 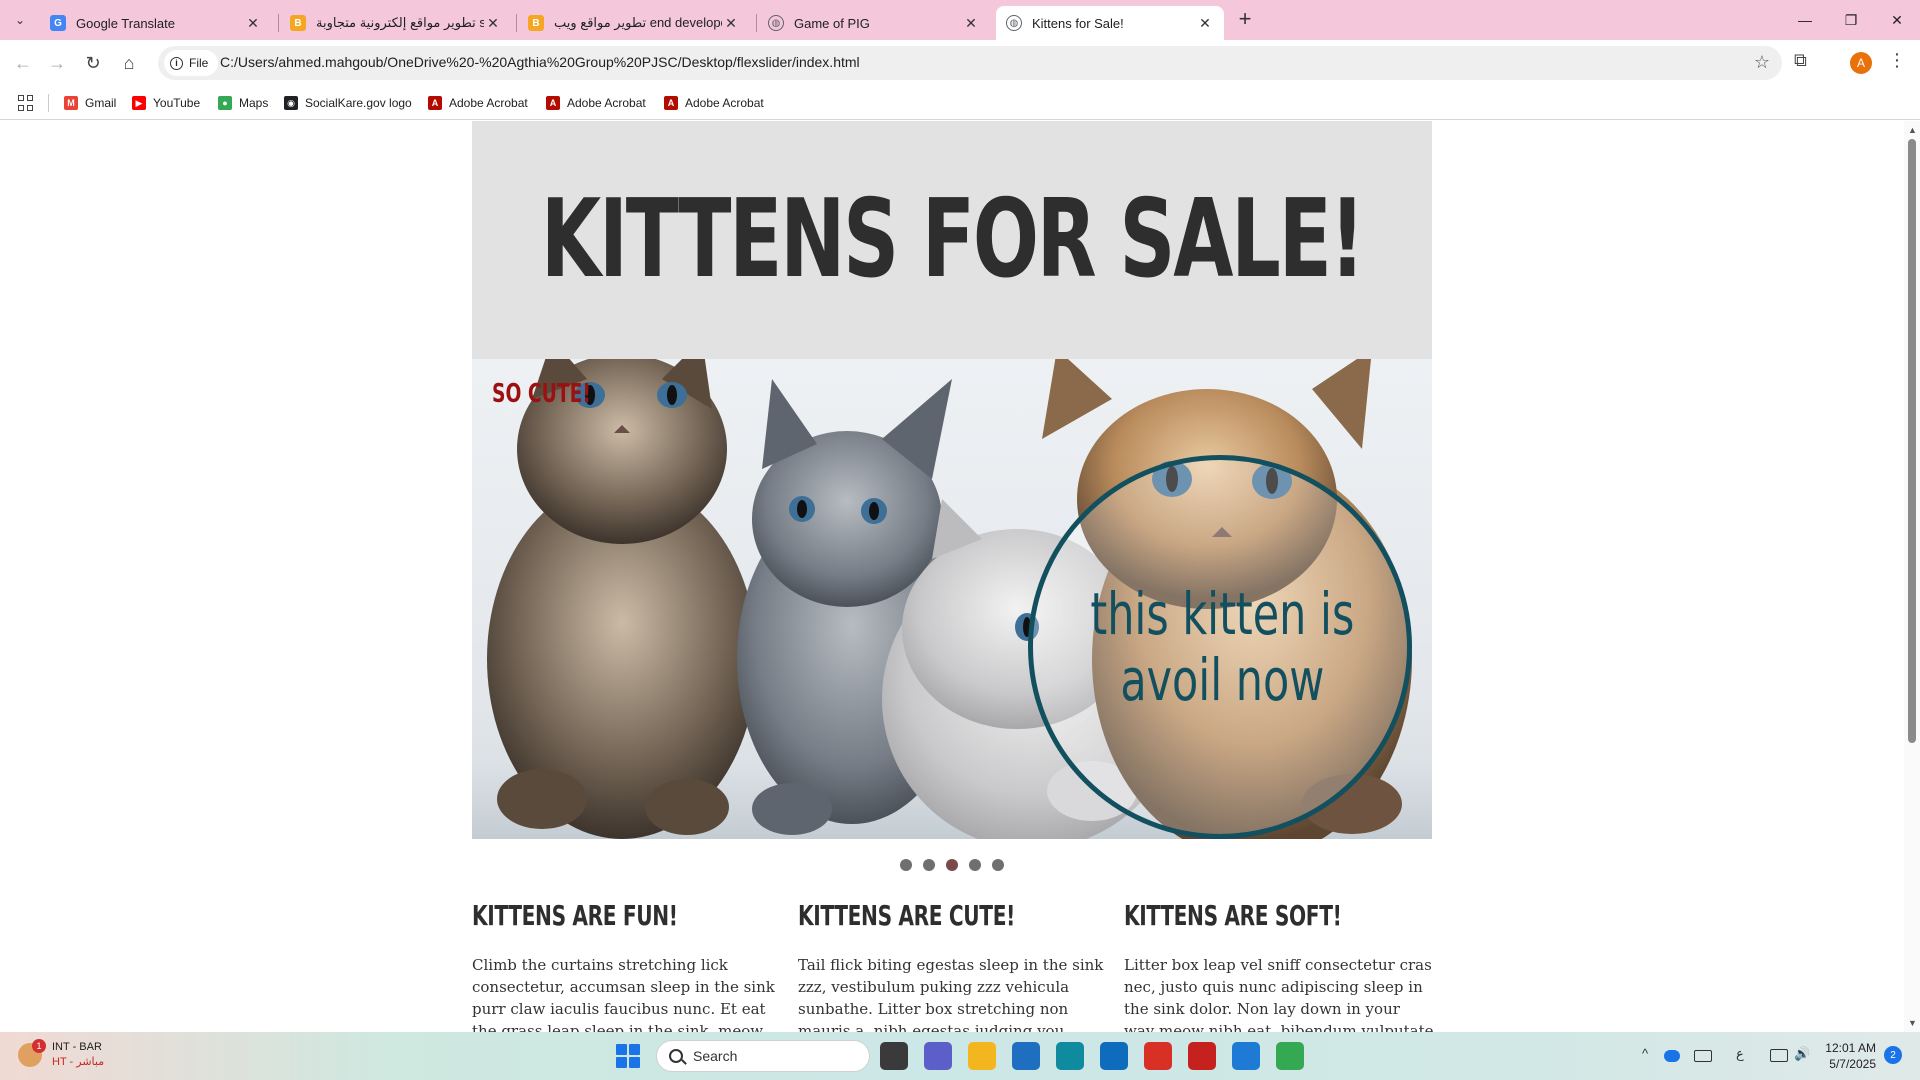 I want to click on start-button, so click(x=628, y=1056).